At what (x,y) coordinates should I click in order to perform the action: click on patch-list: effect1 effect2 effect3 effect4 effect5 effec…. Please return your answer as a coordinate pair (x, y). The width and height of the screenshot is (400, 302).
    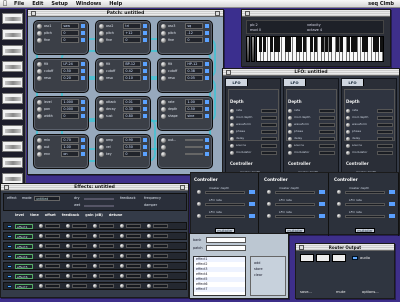
    Looking at the image, I should click on (219, 276).